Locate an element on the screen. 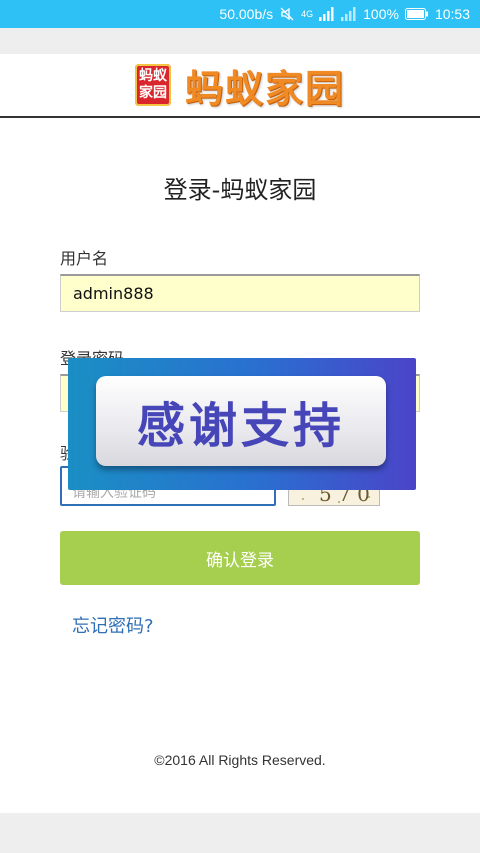  promo-overlay-card: 感谢支持 is located at coordinates (241, 421).